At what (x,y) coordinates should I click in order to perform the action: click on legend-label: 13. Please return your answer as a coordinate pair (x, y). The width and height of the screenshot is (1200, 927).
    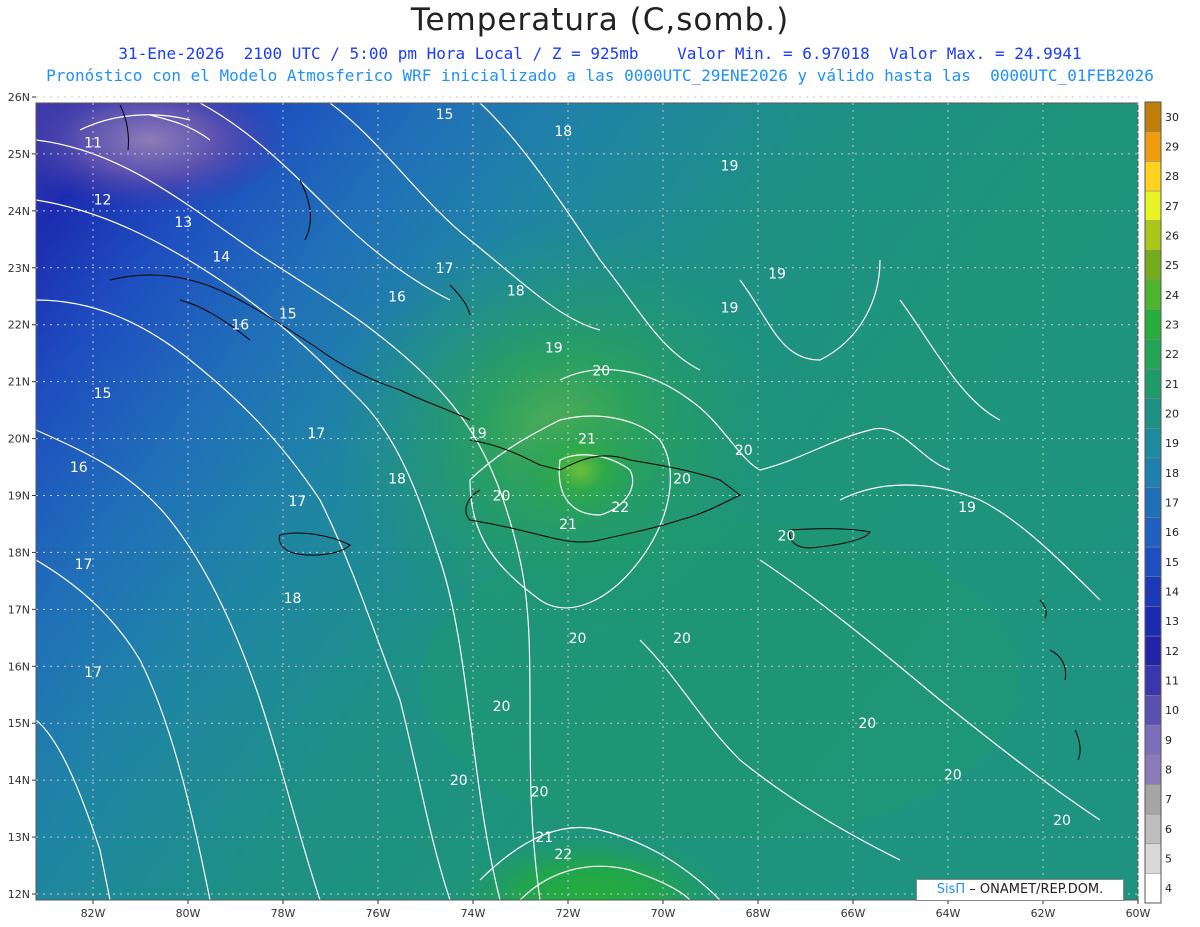
    Looking at the image, I should click on (1172, 621).